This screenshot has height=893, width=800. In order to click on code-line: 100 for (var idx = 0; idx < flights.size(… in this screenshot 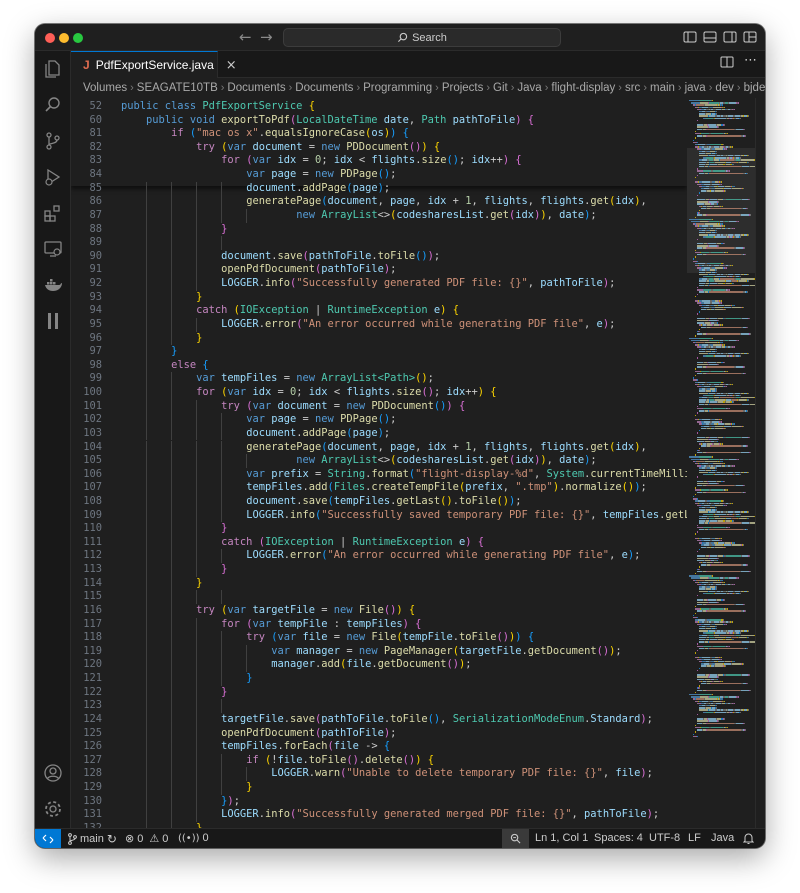, I will do `click(379, 393)`.